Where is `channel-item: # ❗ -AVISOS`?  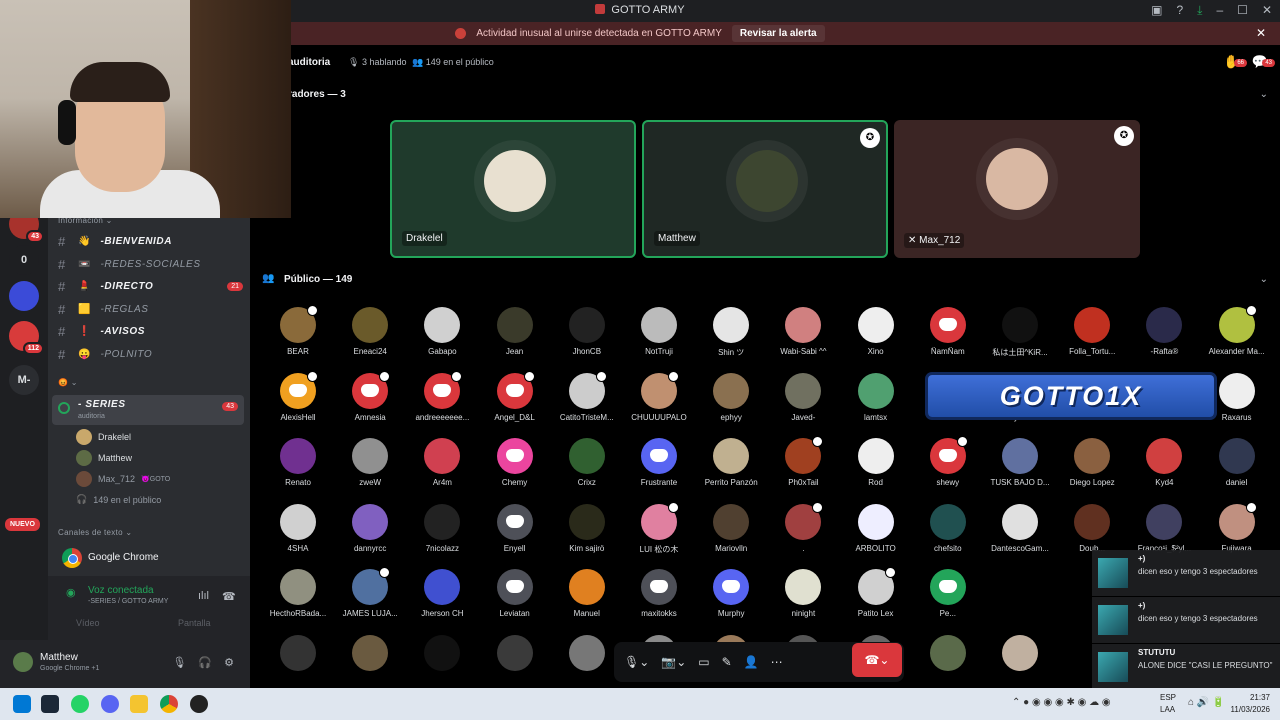 channel-item: # ❗ -AVISOS is located at coordinates (150, 331).